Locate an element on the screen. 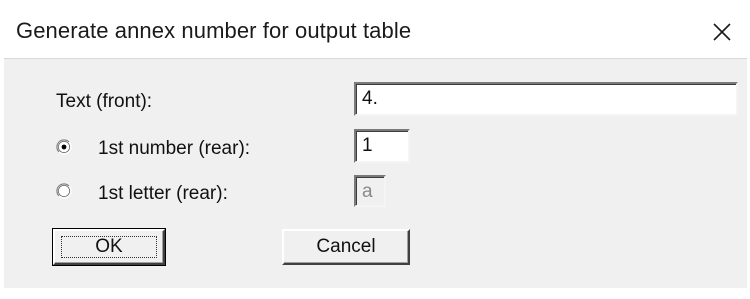 This screenshot has width=750, height=299. cancel-button-label: Cancel is located at coordinates (346, 246).